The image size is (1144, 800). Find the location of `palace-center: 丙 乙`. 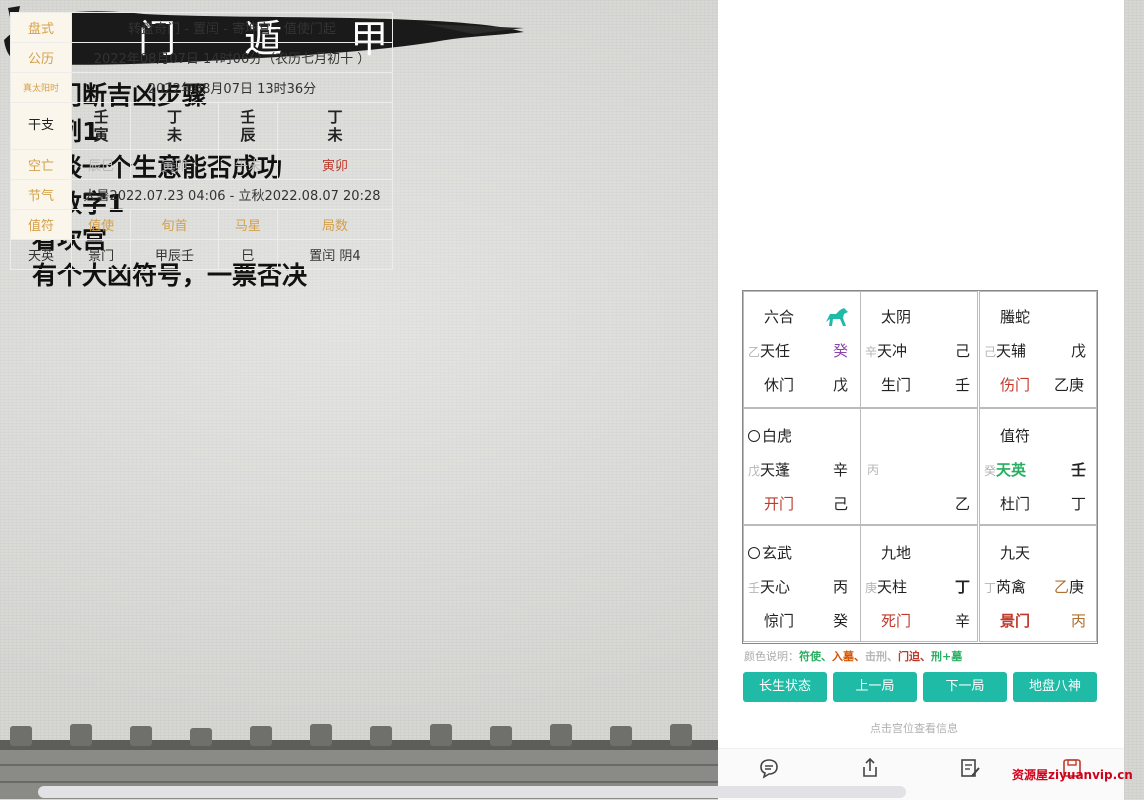

palace-center: 丙 乙 is located at coordinates (919, 466).